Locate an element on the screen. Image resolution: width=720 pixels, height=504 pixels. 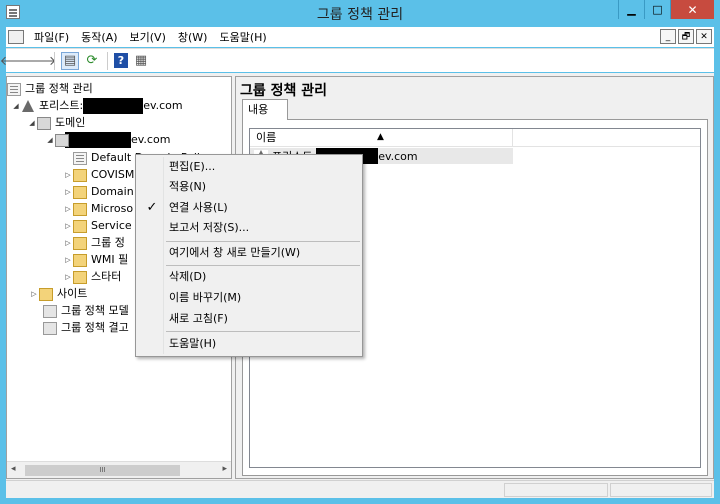
toolbar-separator is located at coordinates (54, 60).